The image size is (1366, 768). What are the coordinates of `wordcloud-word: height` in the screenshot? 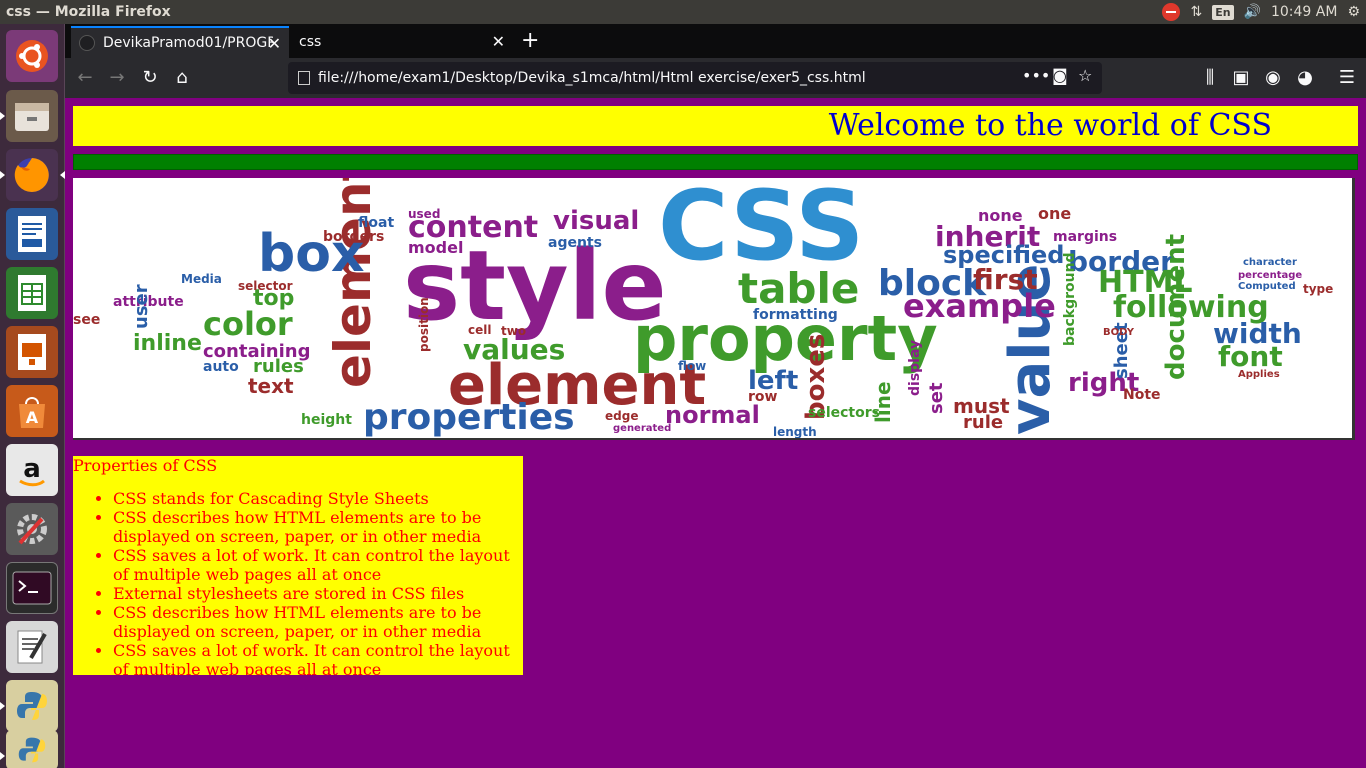 It's located at (326, 420).